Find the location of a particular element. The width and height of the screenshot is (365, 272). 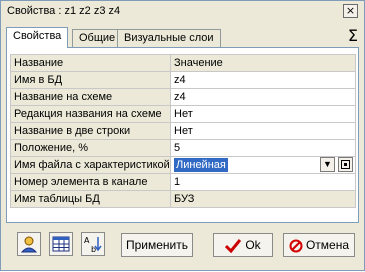

svg-text: A is located at coordinates (87, 240).